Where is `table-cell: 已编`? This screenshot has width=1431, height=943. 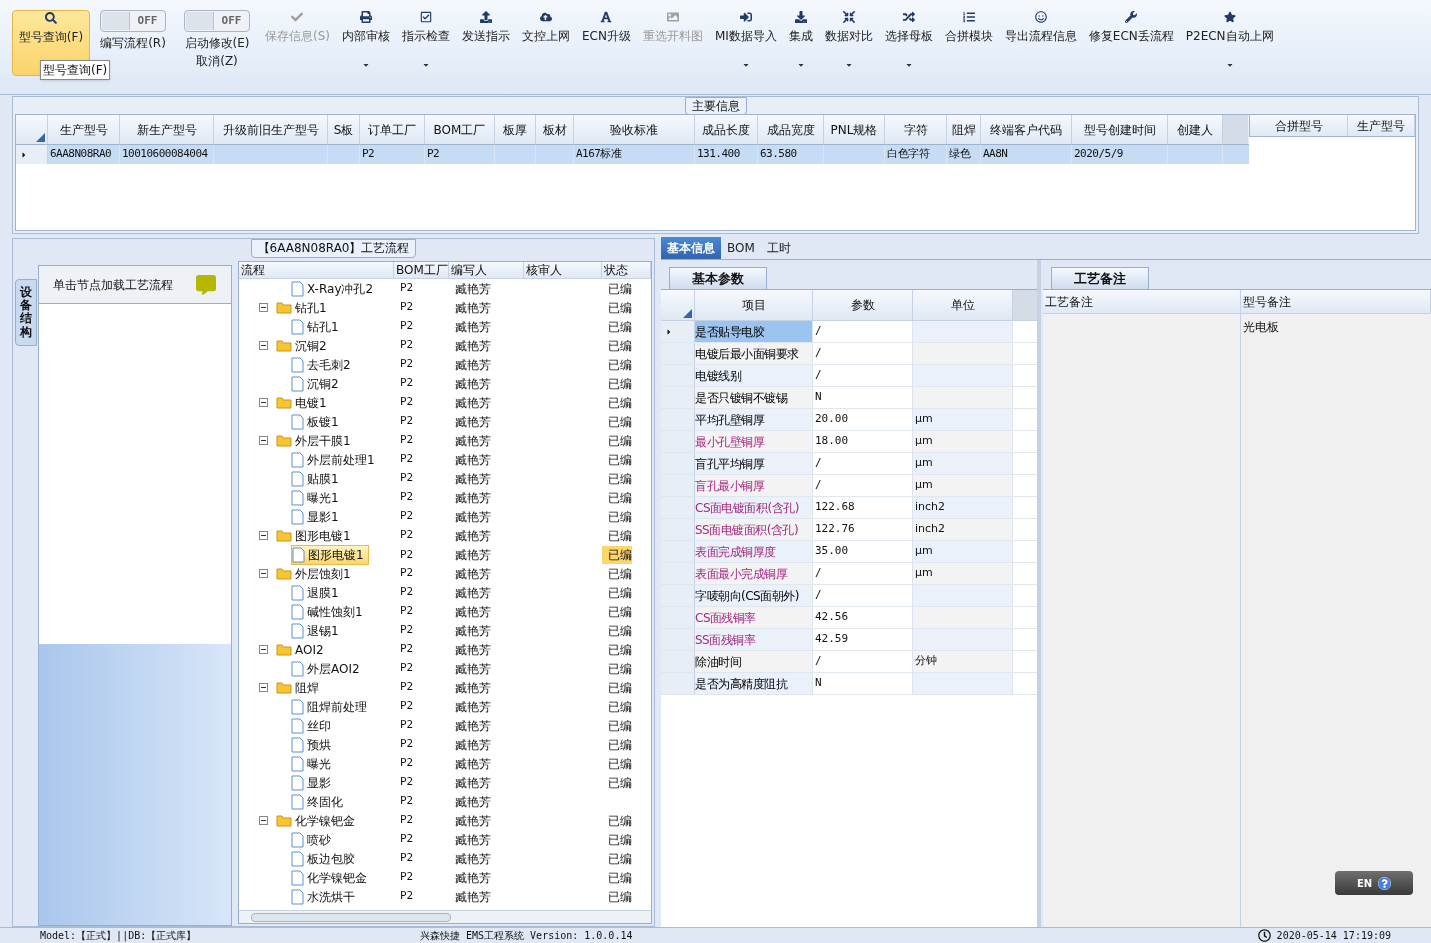 table-cell: 已编 is located at coordinates (617, 555).